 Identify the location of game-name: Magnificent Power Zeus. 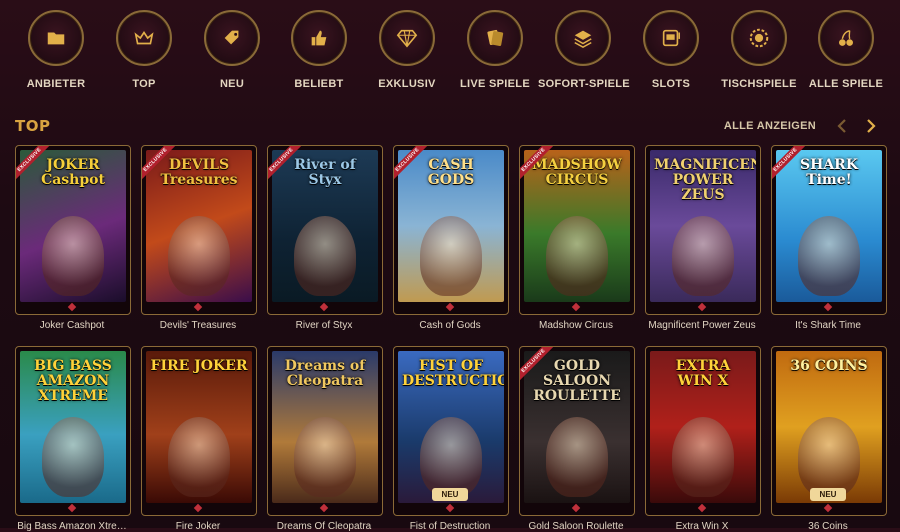
(702, 325).